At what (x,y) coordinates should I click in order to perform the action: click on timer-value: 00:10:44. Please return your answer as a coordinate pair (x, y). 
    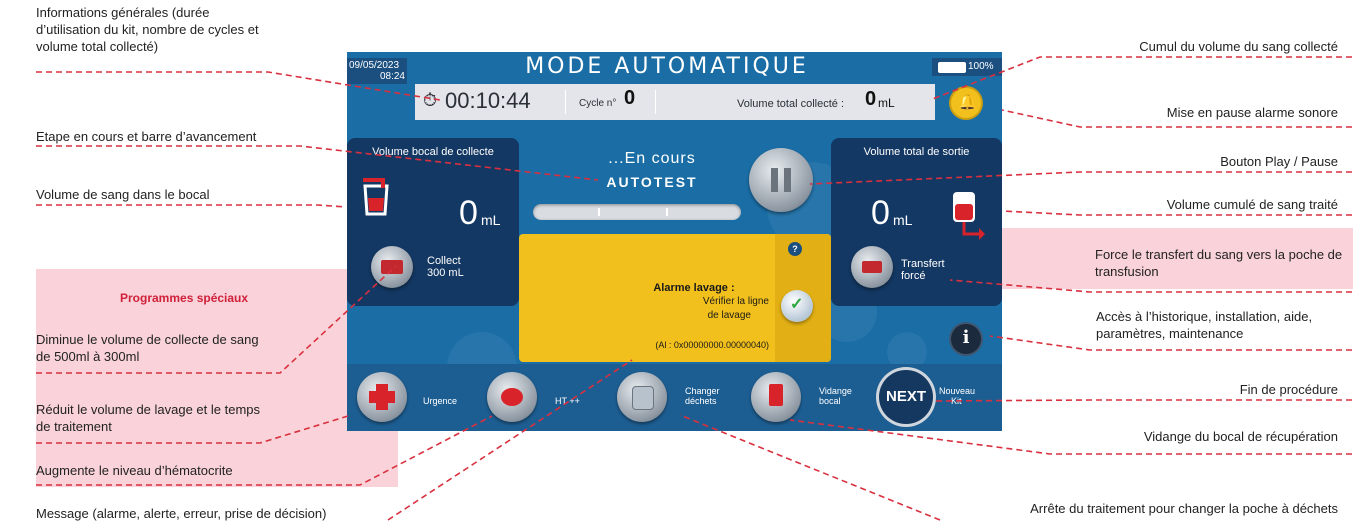
    Looking at the image, I should click on (488, 100).